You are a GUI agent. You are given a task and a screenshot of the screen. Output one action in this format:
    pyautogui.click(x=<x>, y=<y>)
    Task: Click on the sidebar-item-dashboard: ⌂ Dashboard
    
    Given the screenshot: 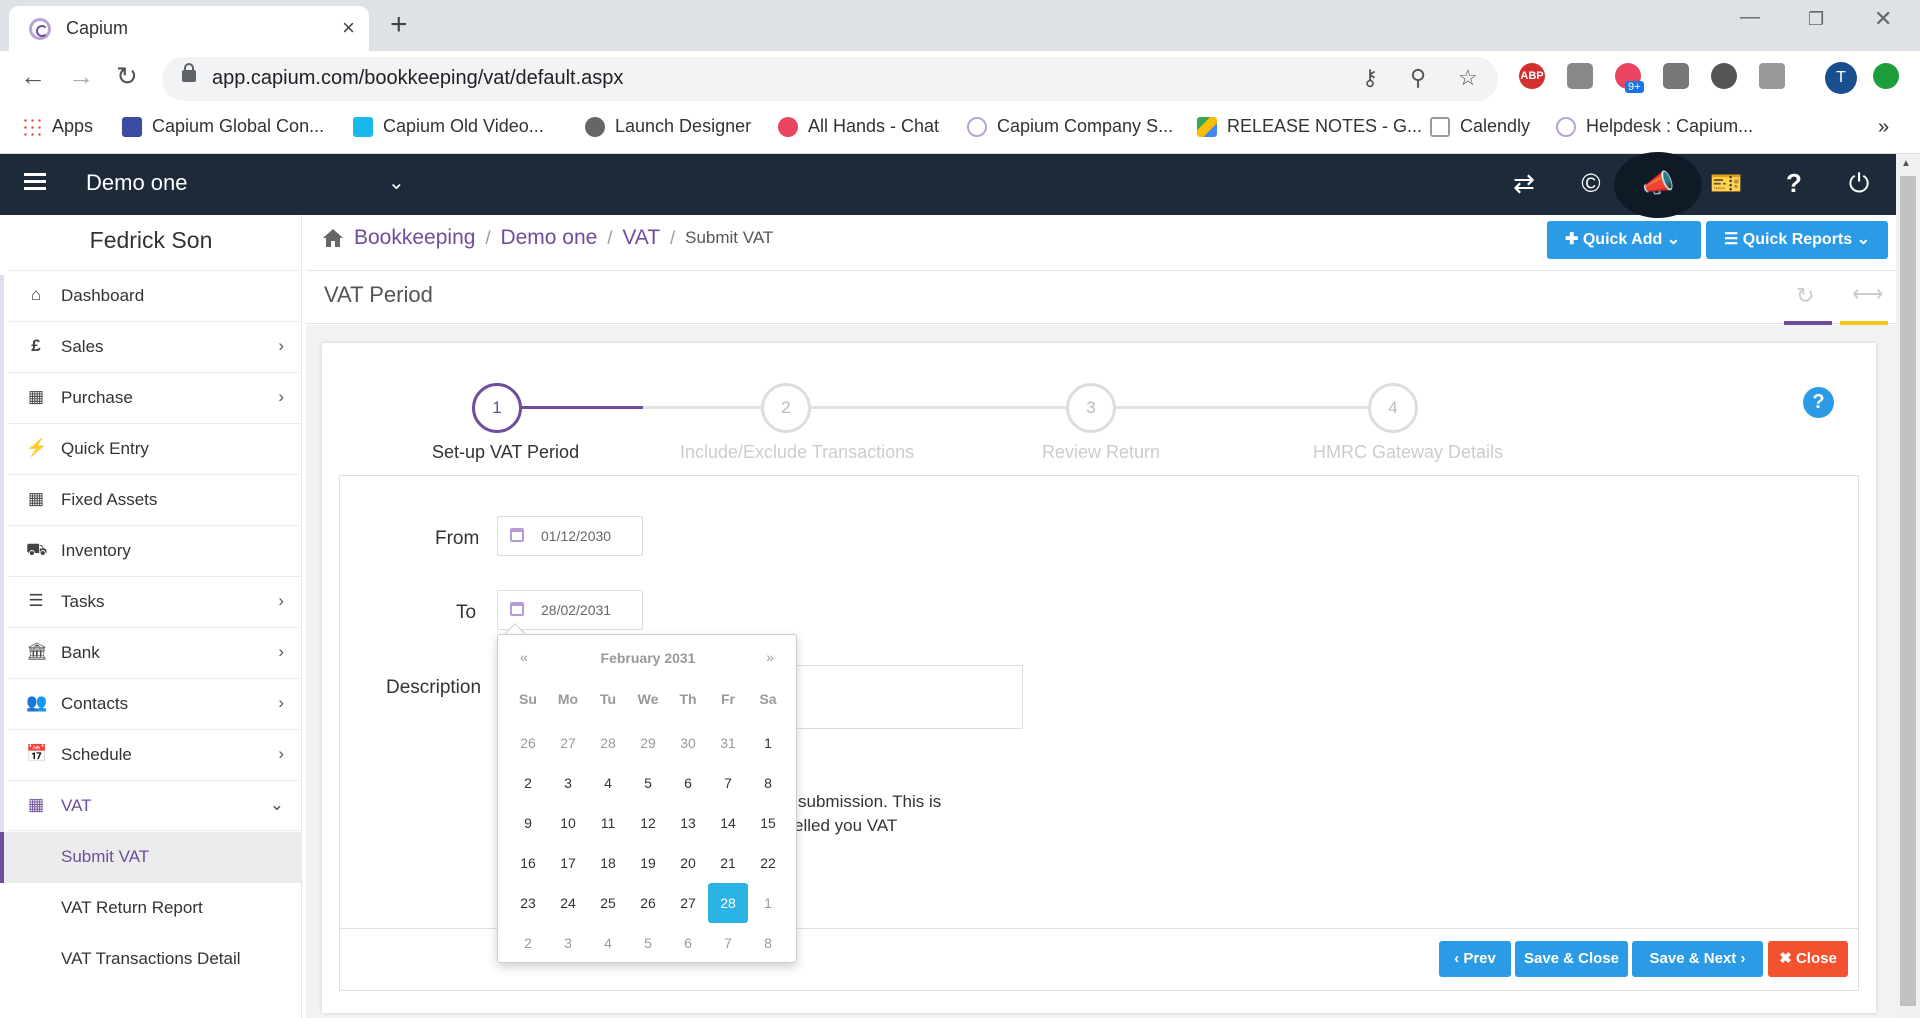 What is the action you would take?
    pyautogui.click(x=155, y=295)
    